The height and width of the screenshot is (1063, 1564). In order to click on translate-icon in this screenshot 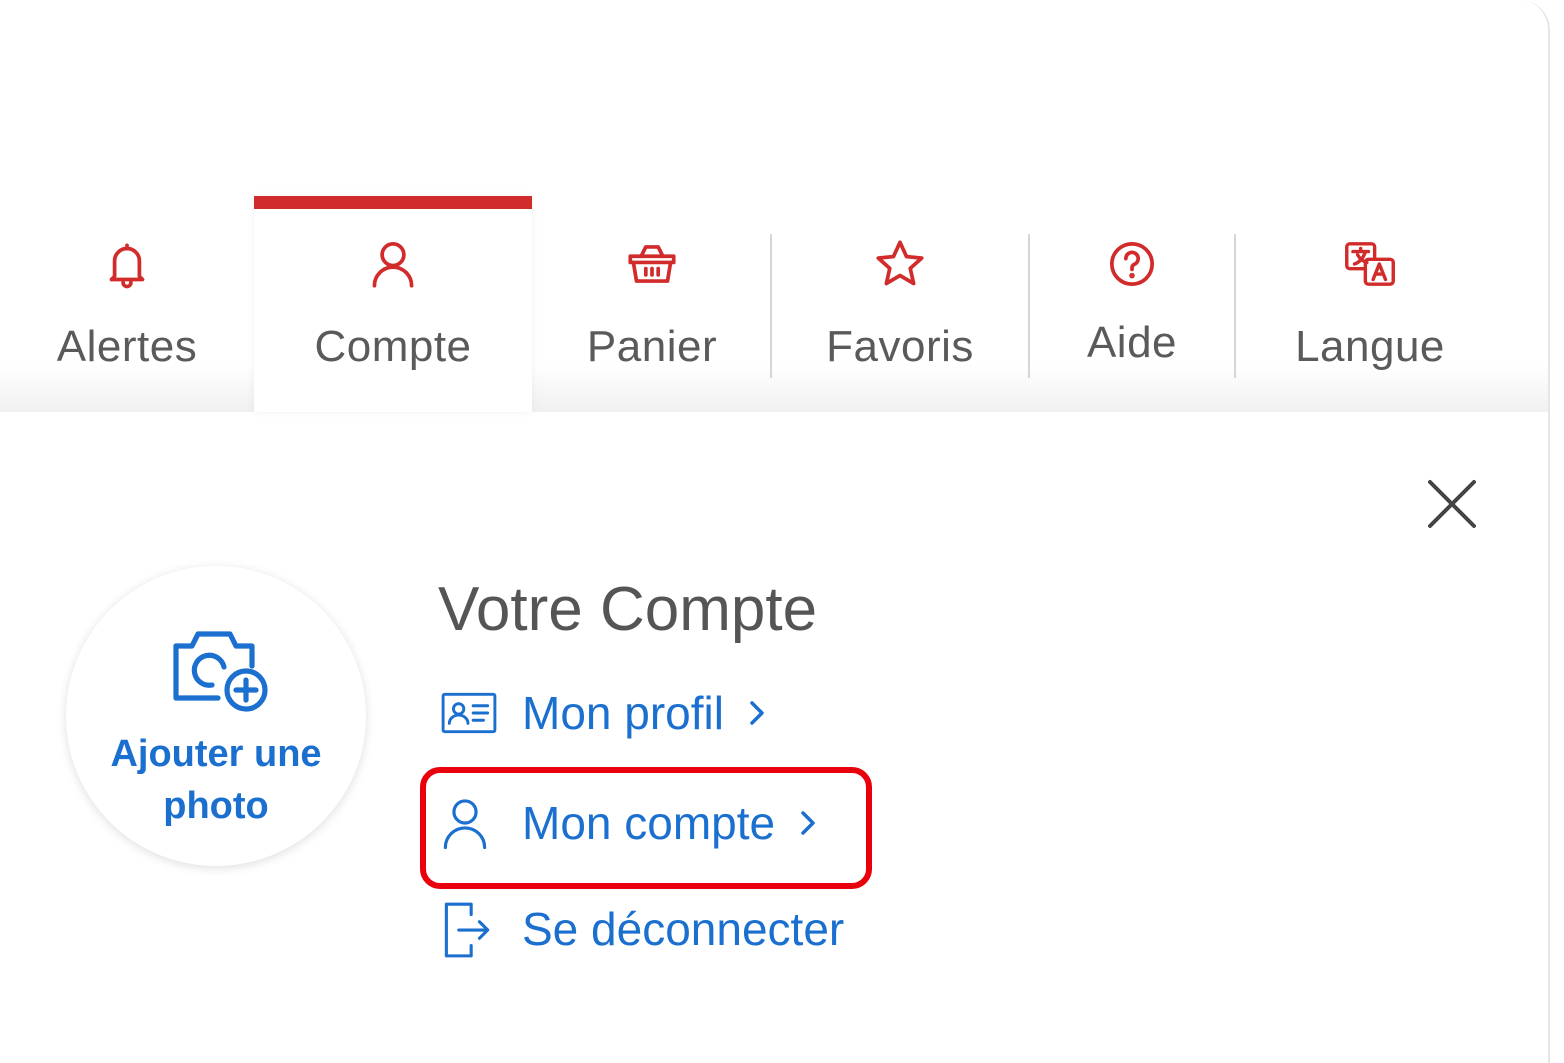, I will do `click(1370, 264)`.